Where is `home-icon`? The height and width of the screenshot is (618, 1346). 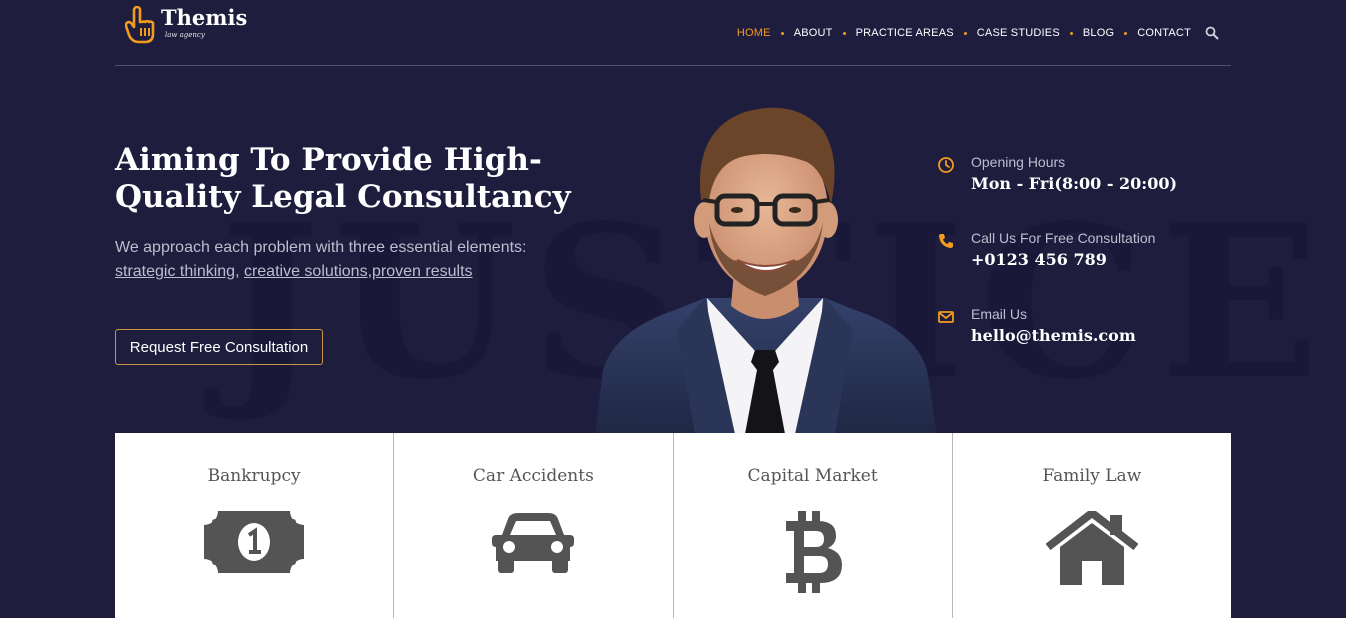
home-icon is located at coordinates (1091, 548).